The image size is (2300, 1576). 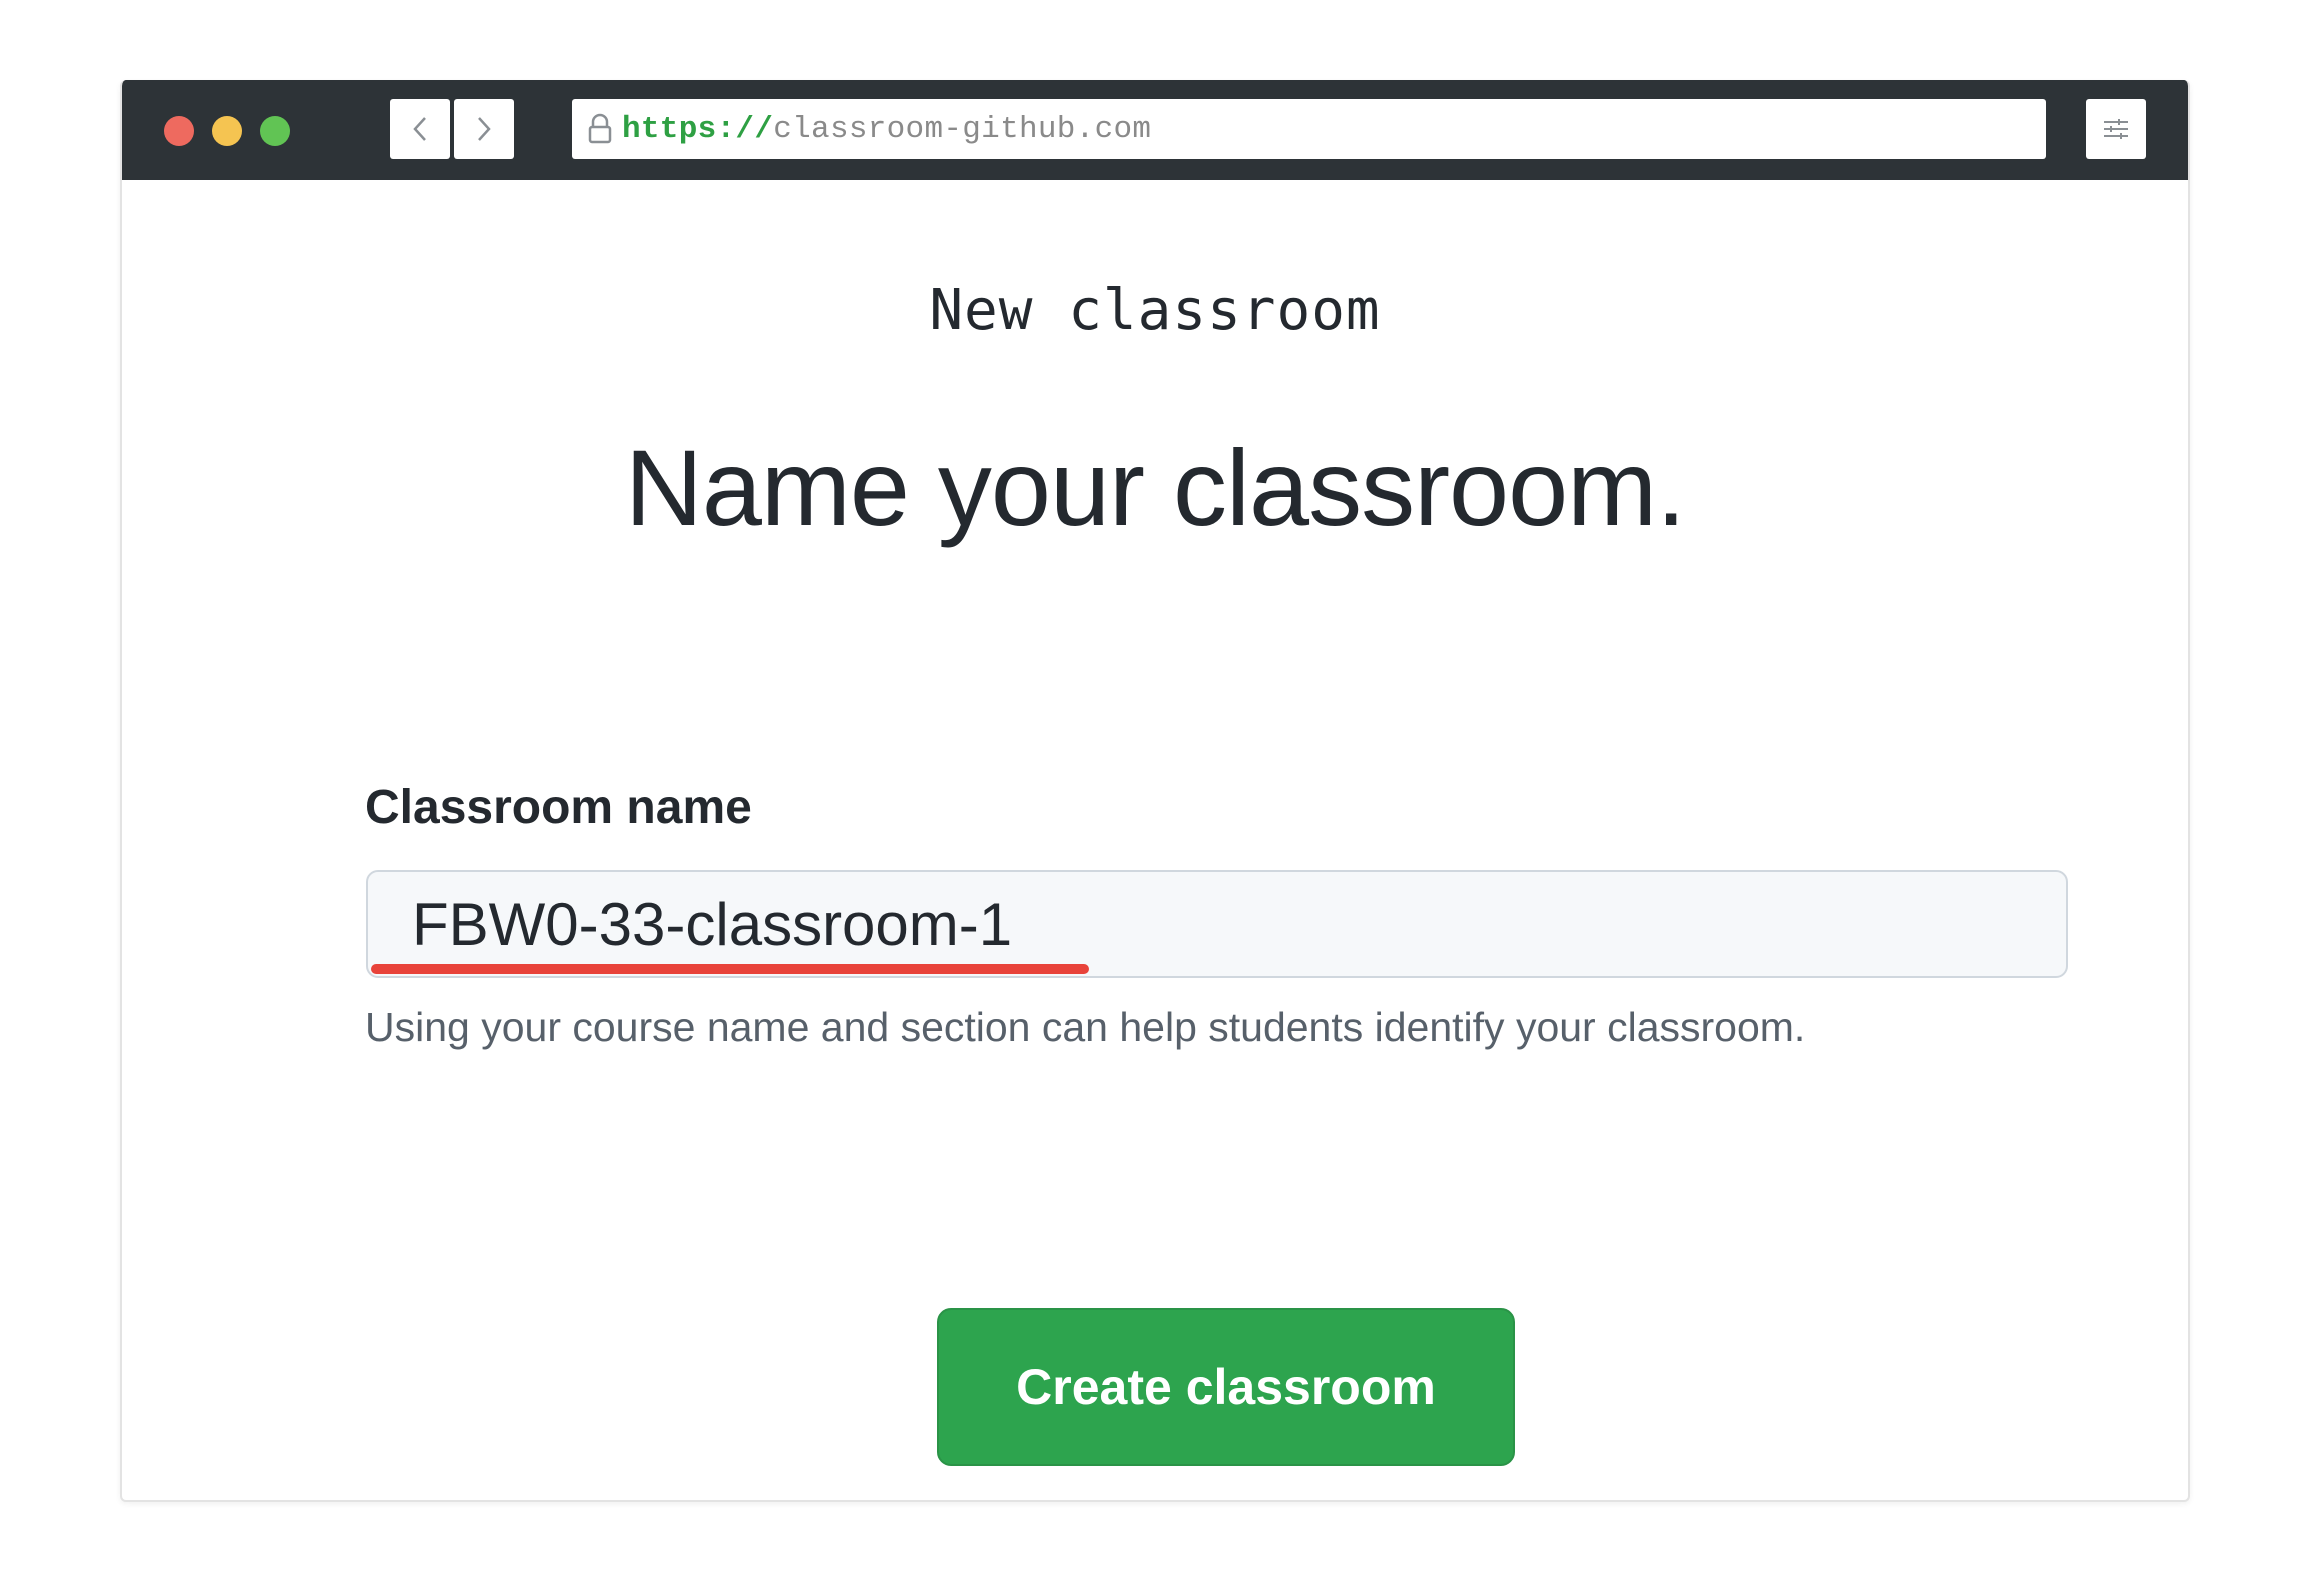 I want to click on window-close-button, so click(x=179, y=131).